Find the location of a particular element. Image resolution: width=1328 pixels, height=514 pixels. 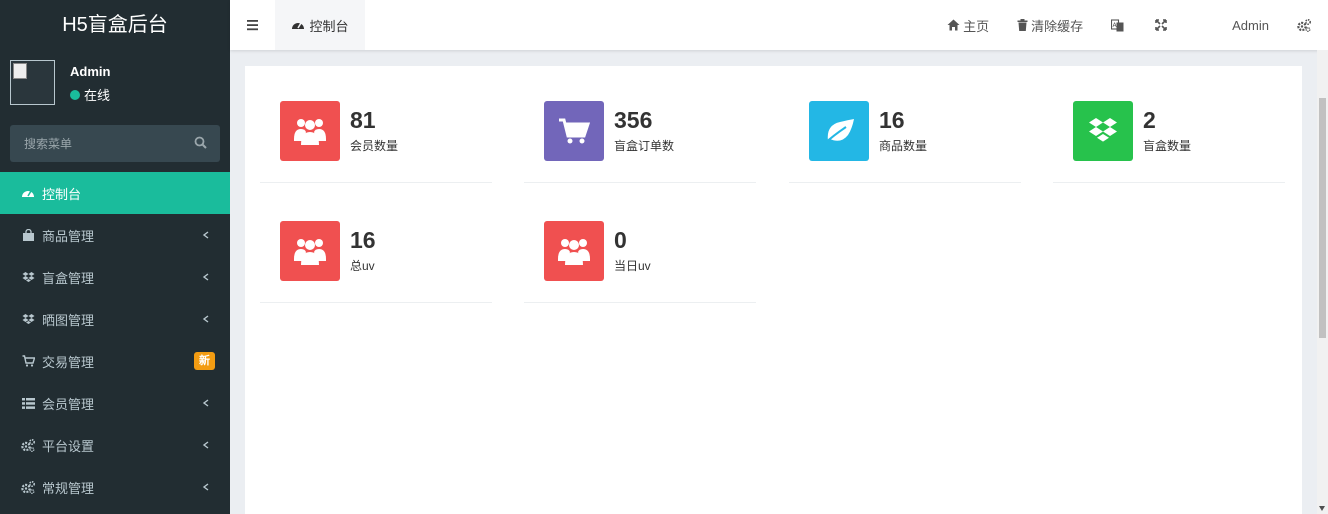

sidebar-menu: 控制台 商品管理 盲盒管理 晒图管理 交易管理 新 会员管理 平台设置 常规管理 is located at coordinates (115, 340).